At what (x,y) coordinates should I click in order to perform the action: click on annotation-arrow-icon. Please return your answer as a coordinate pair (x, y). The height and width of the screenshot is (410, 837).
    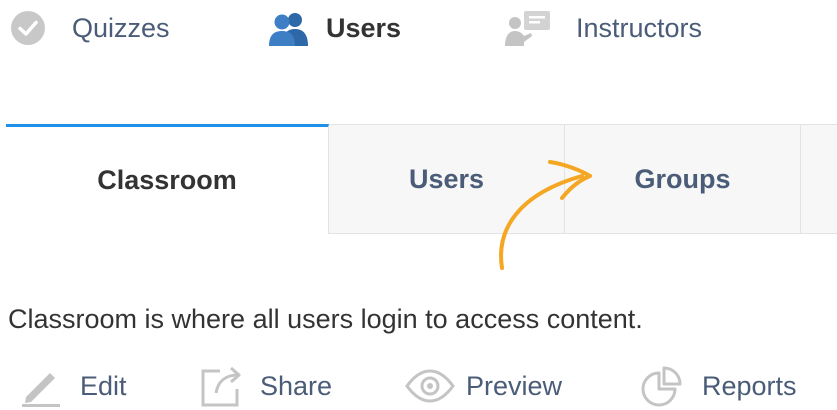
    Looking at the image, I should click on (545, 215).